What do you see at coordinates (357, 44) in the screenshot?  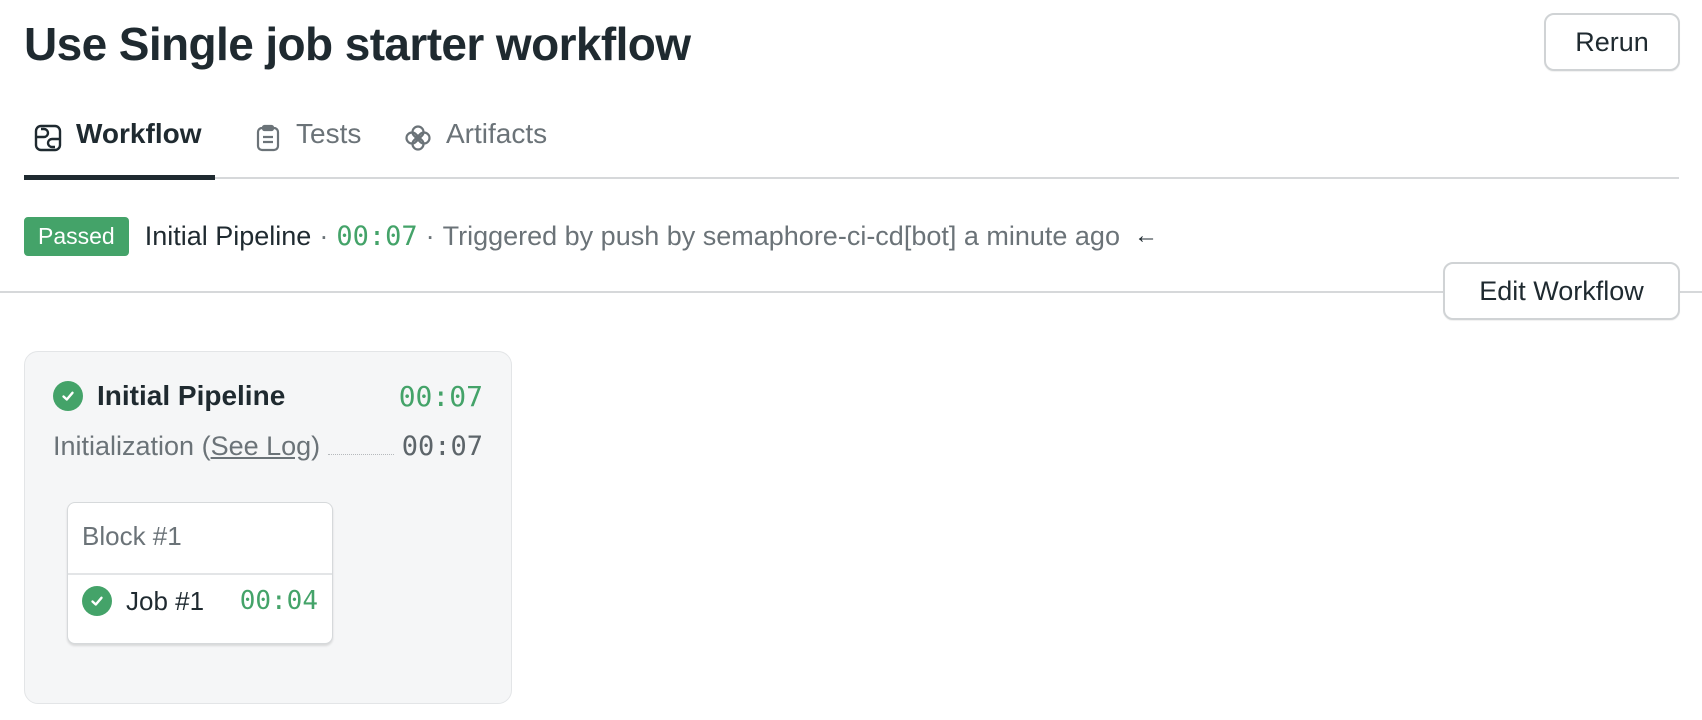 I see `page-title: Use Single job starter workflow` at bounding box center [357, 44].